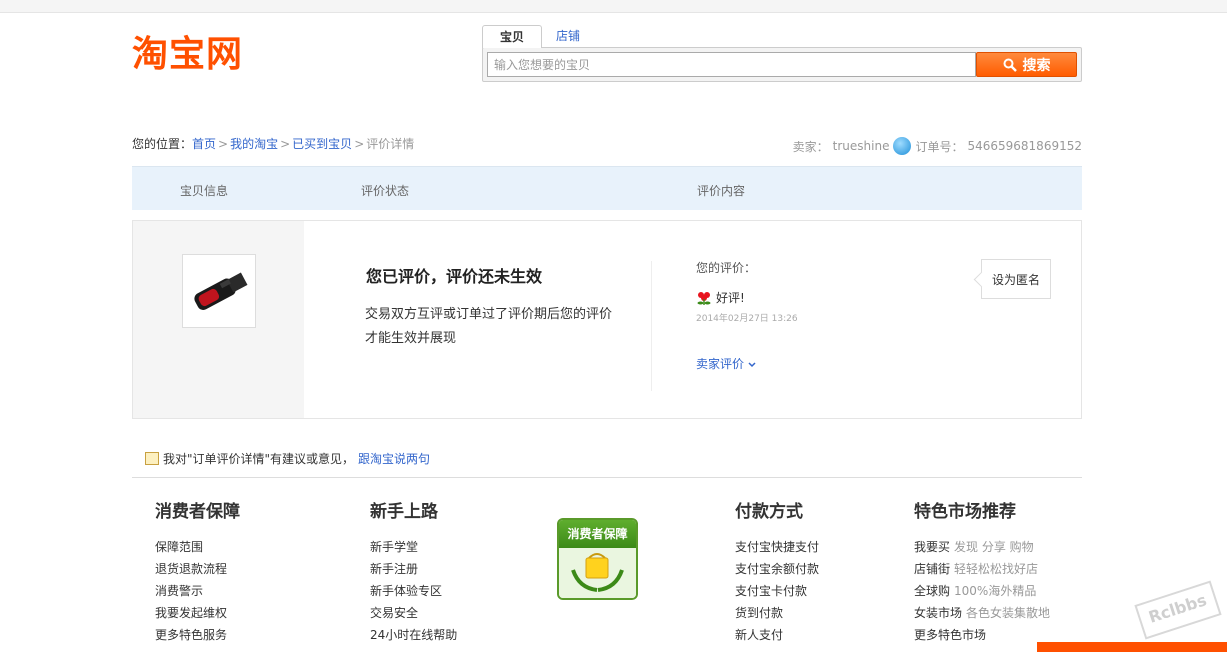 The image size is (1227, 652). I want to click on review-date: 2014年02月27日 13:26, so click(747, 319).